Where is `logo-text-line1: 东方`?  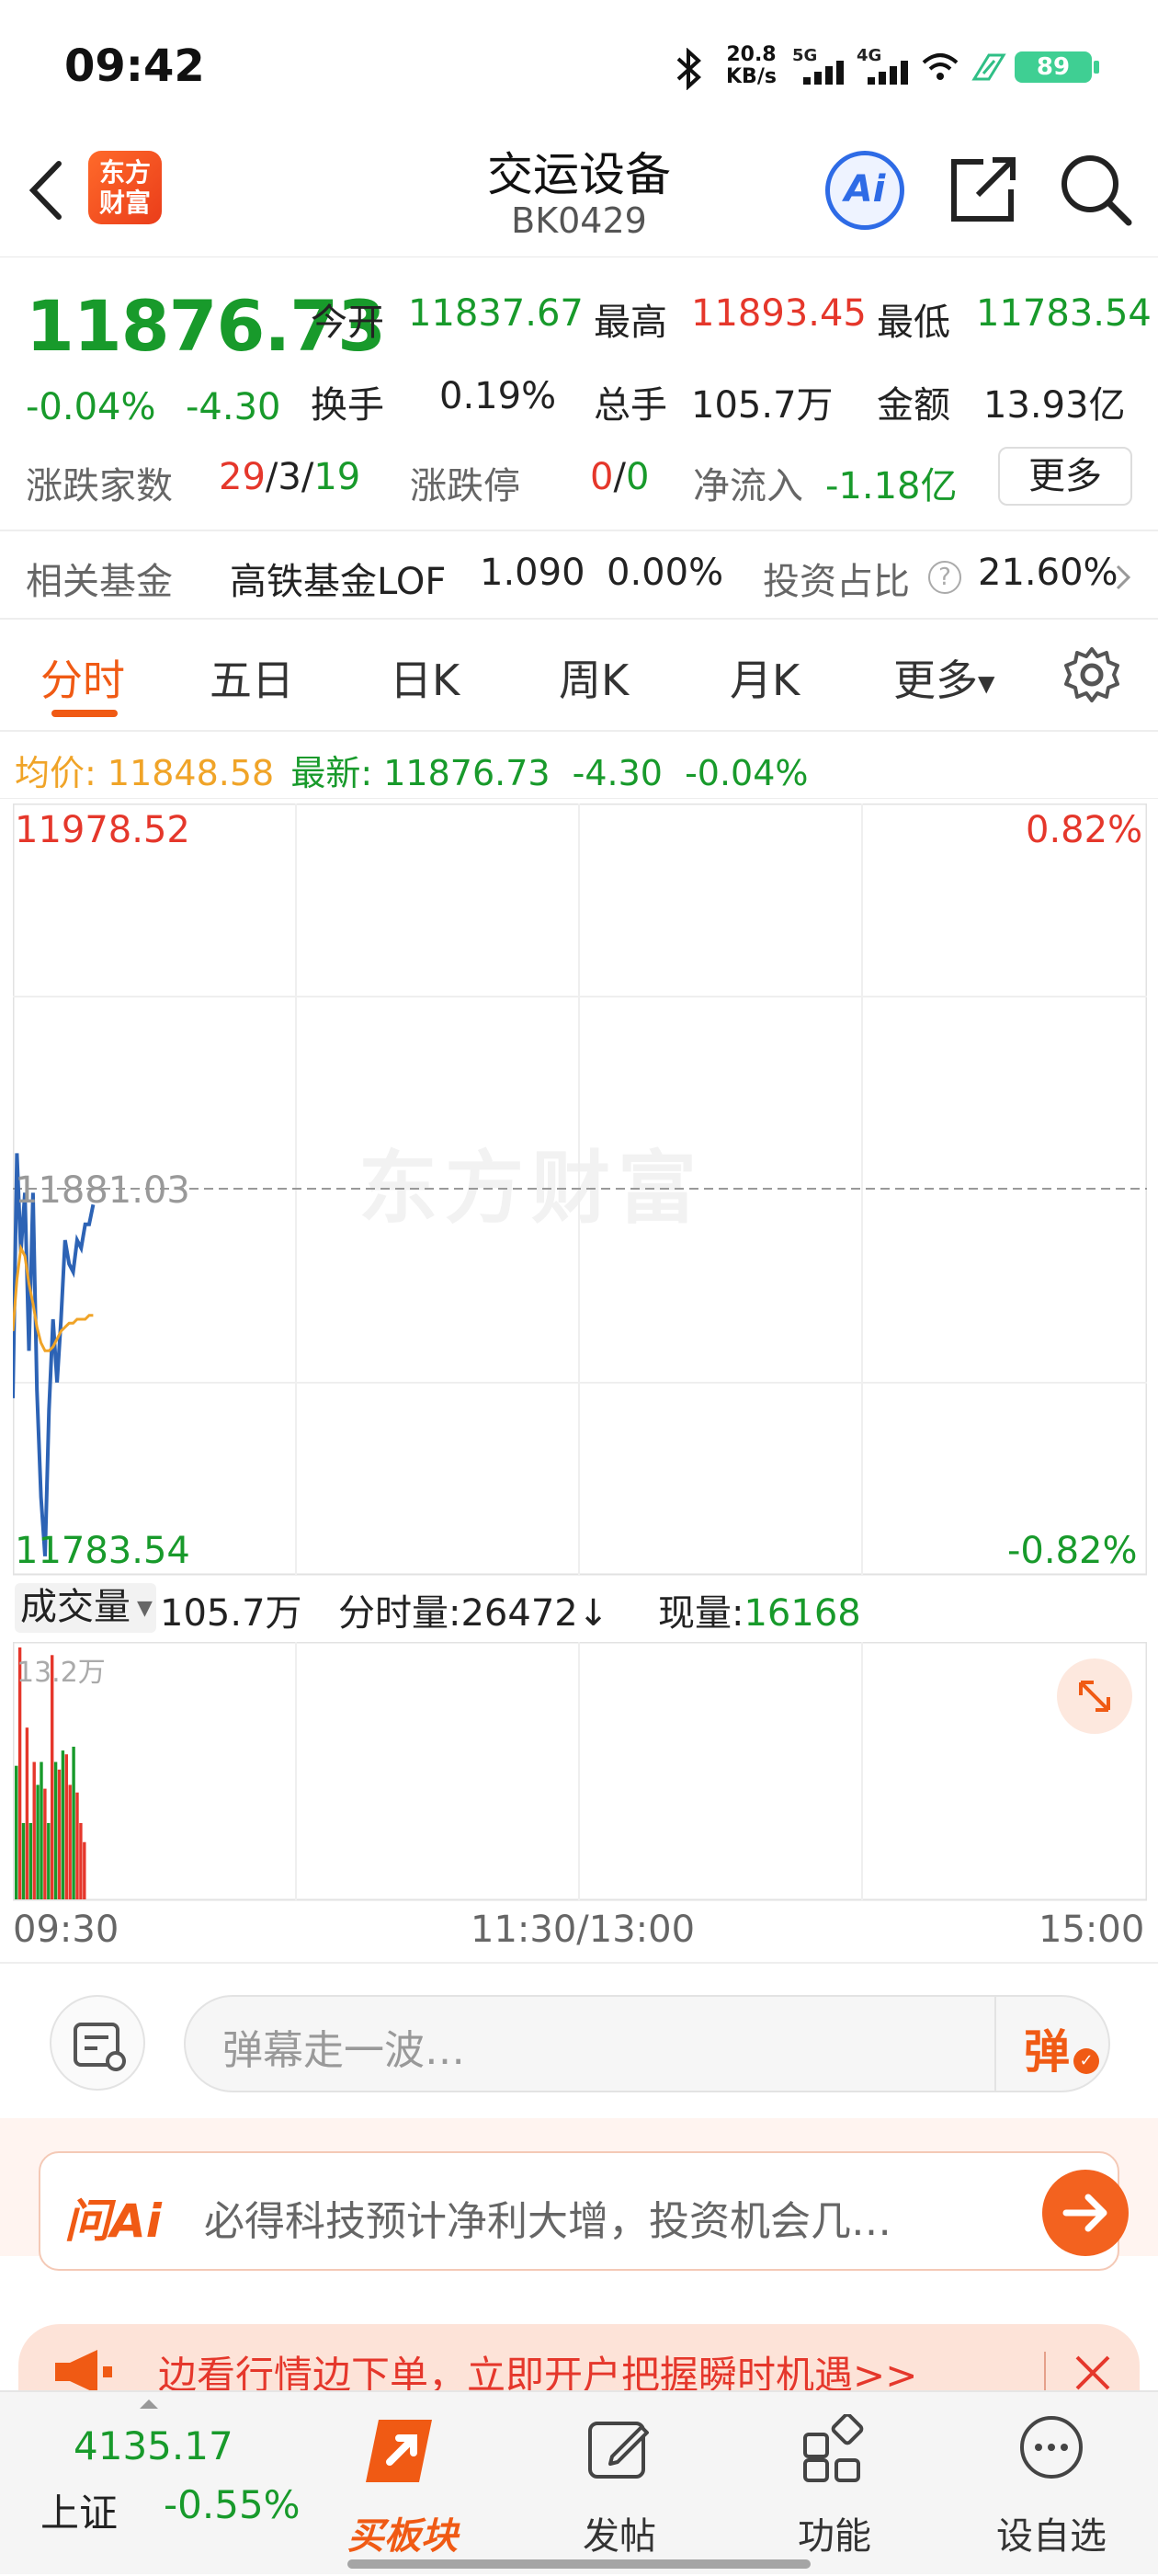
logo-text-line1: 东方 is located at coordinates (125, 172).